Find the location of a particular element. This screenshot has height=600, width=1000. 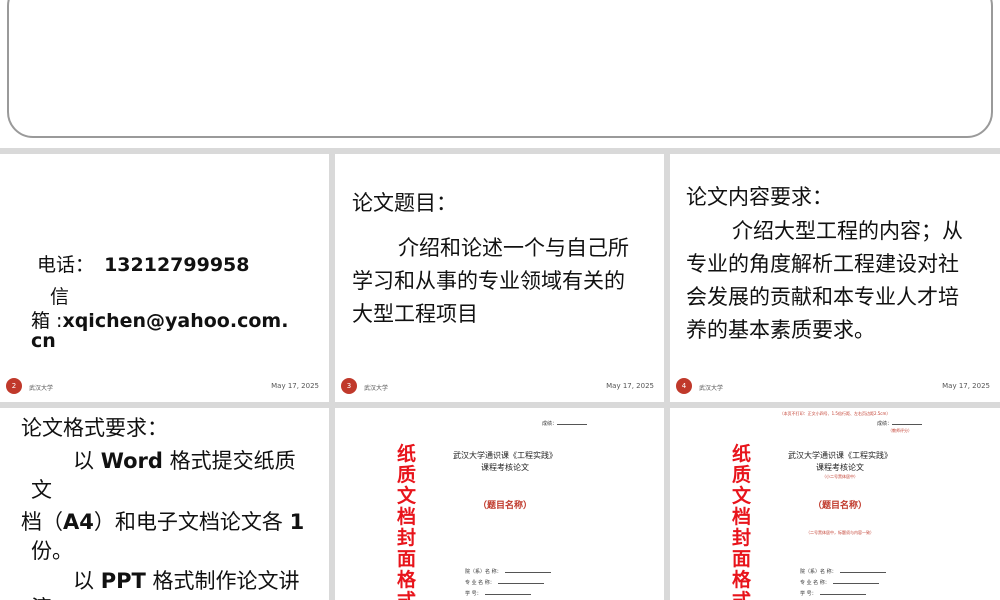

email-value-1: xqichen@yahoo.com. is located at coordinates (175, 321).